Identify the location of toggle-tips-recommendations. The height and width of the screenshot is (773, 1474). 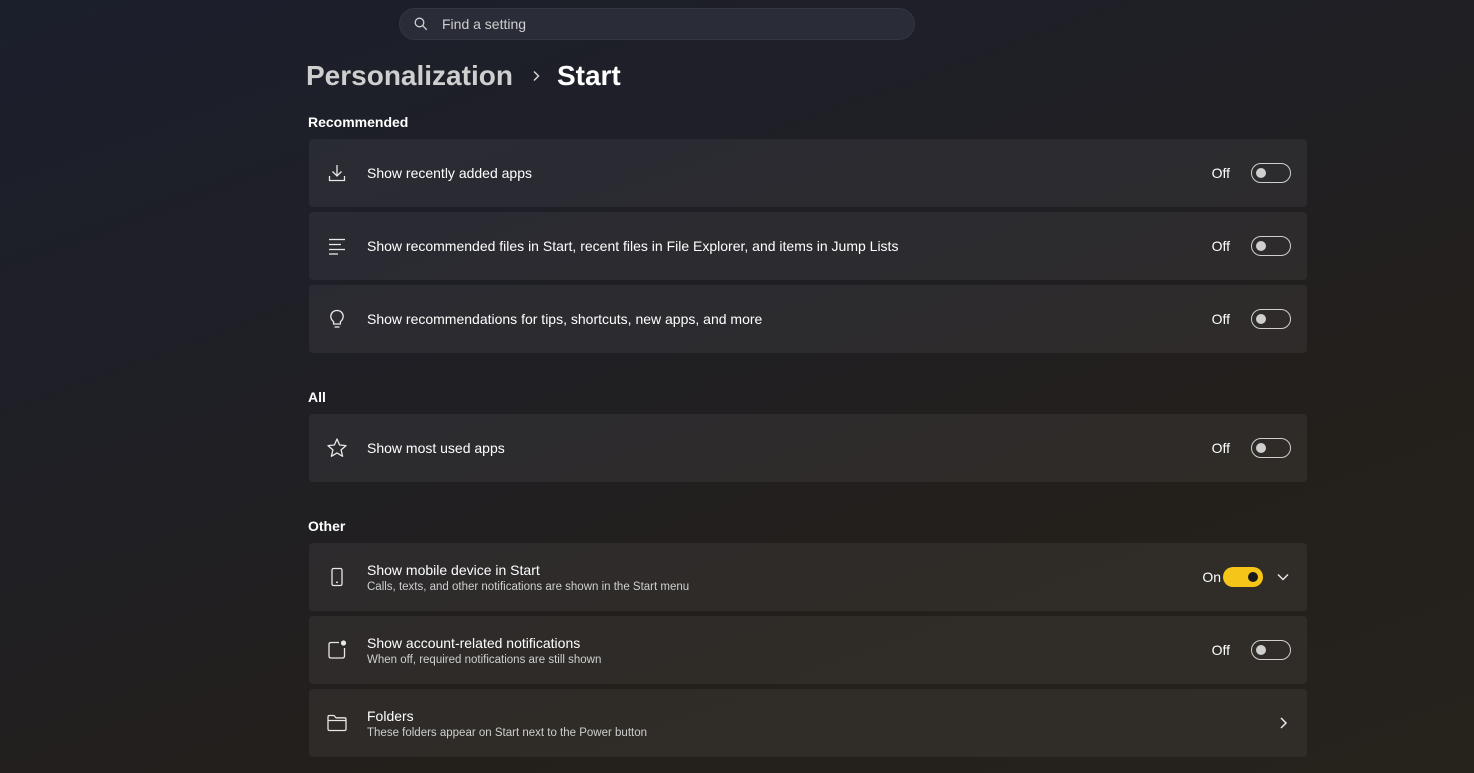
(1271, 319).